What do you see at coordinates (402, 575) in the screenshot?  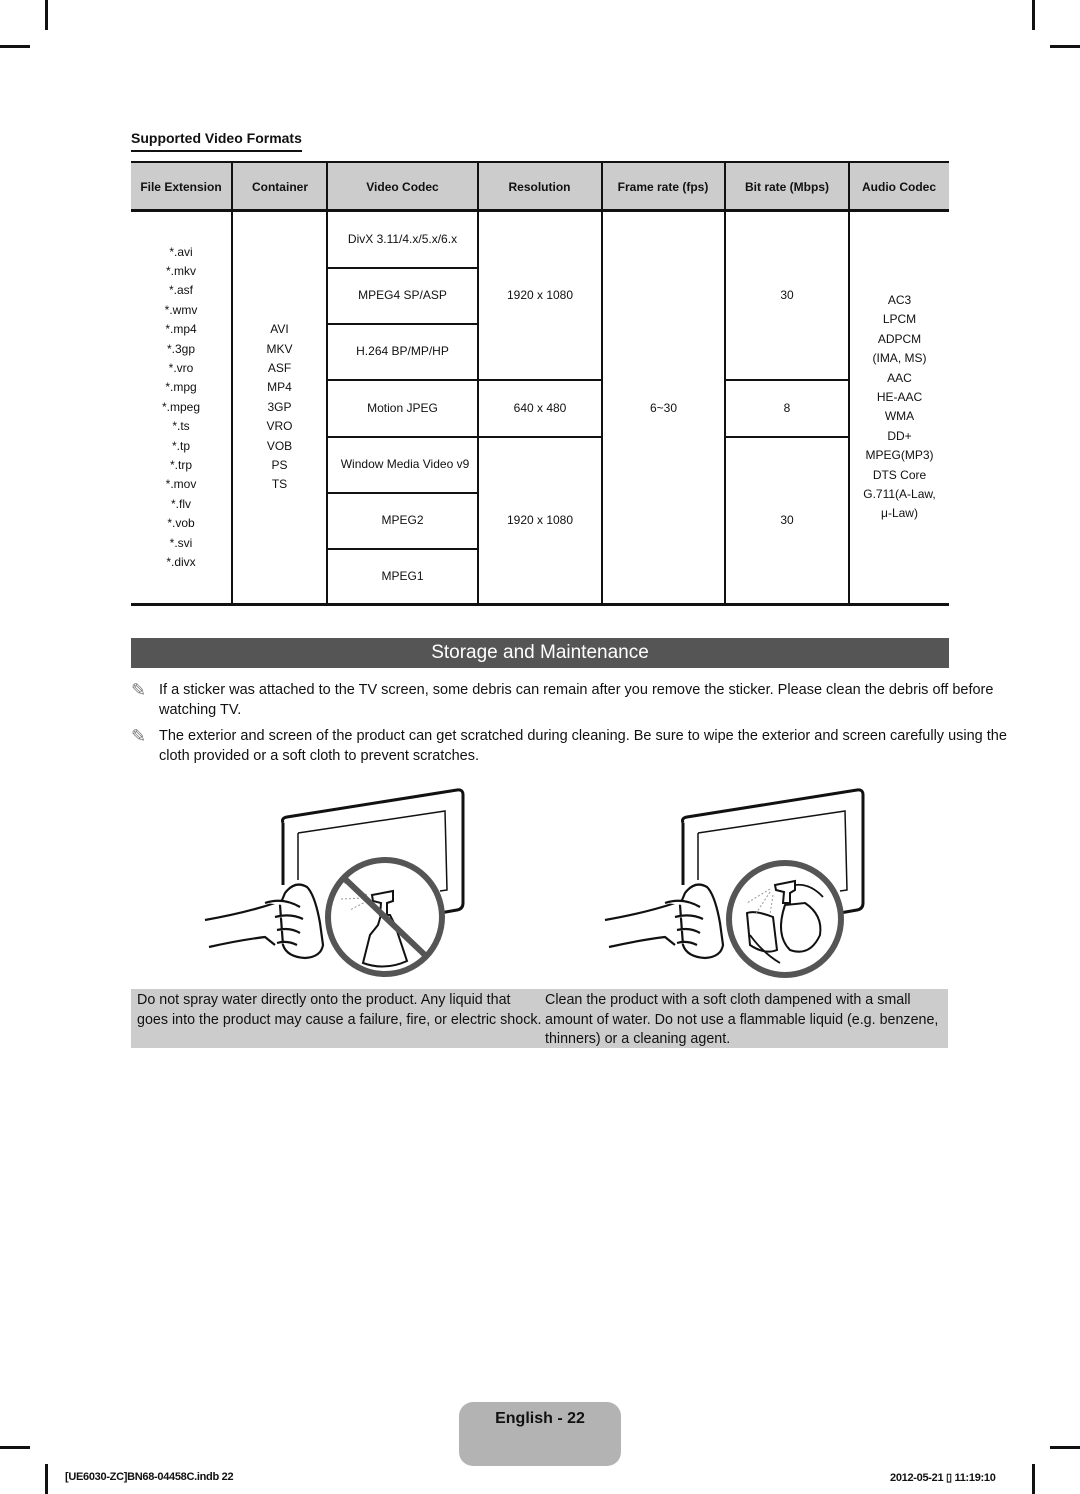 I see `video-codec-cell: MPEG1` at bounding box center [402, 575].